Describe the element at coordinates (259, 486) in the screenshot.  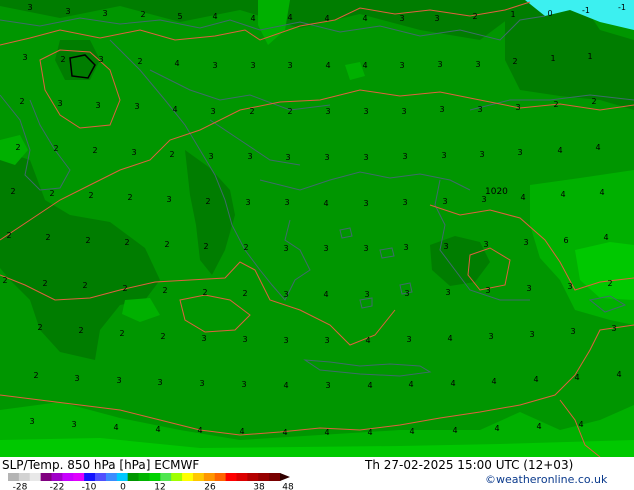
I see `color-scale-tick-label: 38` at that location.